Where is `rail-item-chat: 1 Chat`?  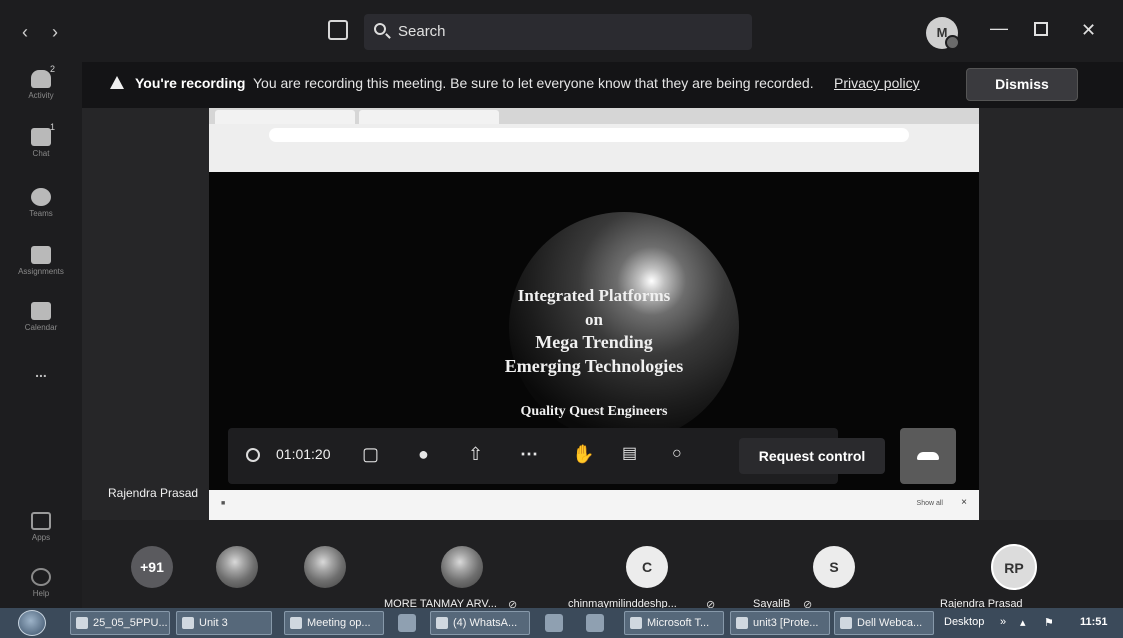 rail-item-chat: 1 Chat is located at coordinates (41, 140).